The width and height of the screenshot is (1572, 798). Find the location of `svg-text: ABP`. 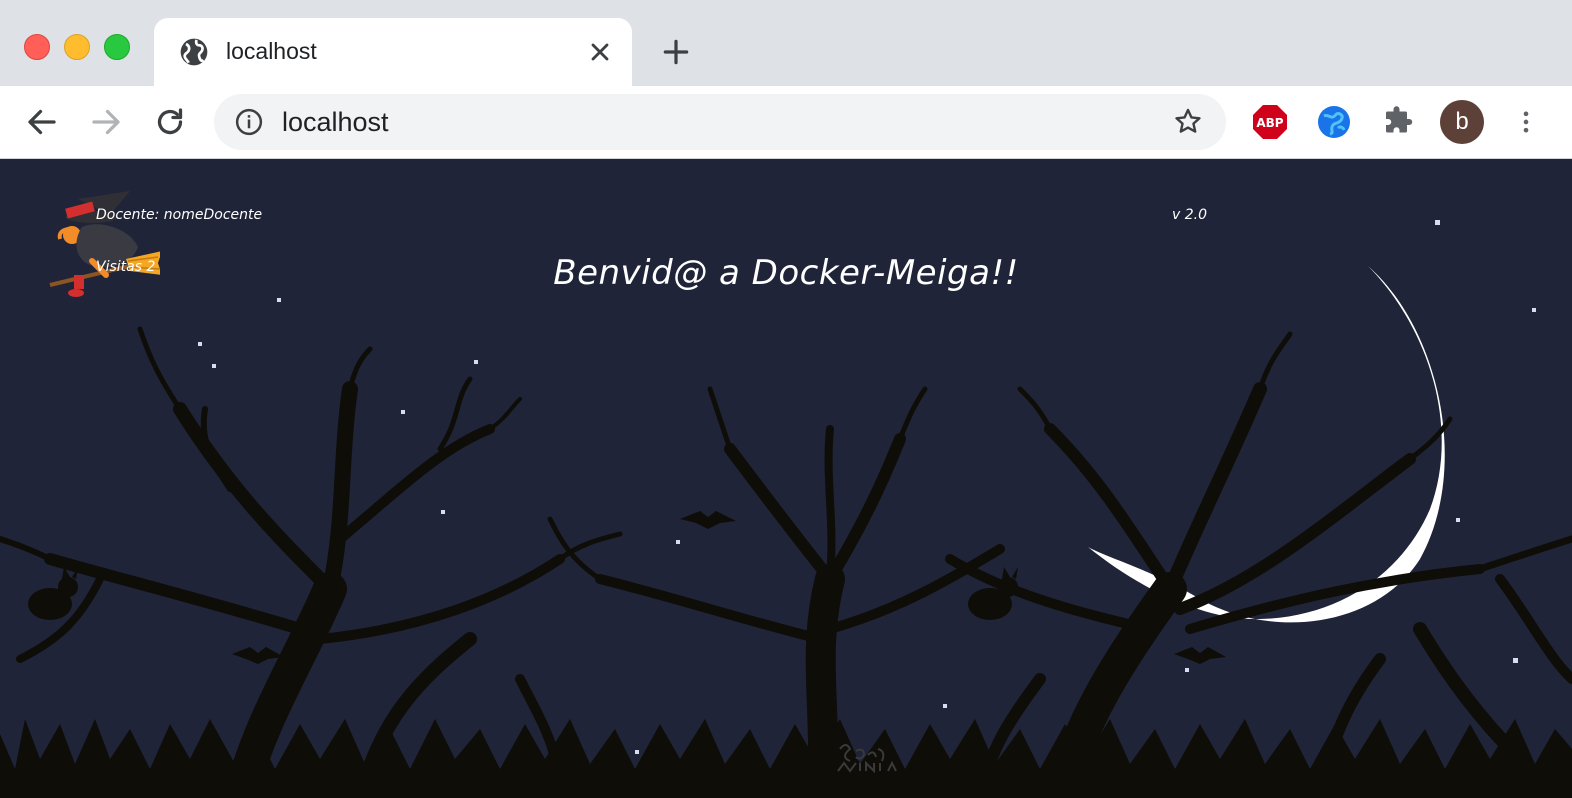

svg-text: ABP is located at coordinates (1269, 123).